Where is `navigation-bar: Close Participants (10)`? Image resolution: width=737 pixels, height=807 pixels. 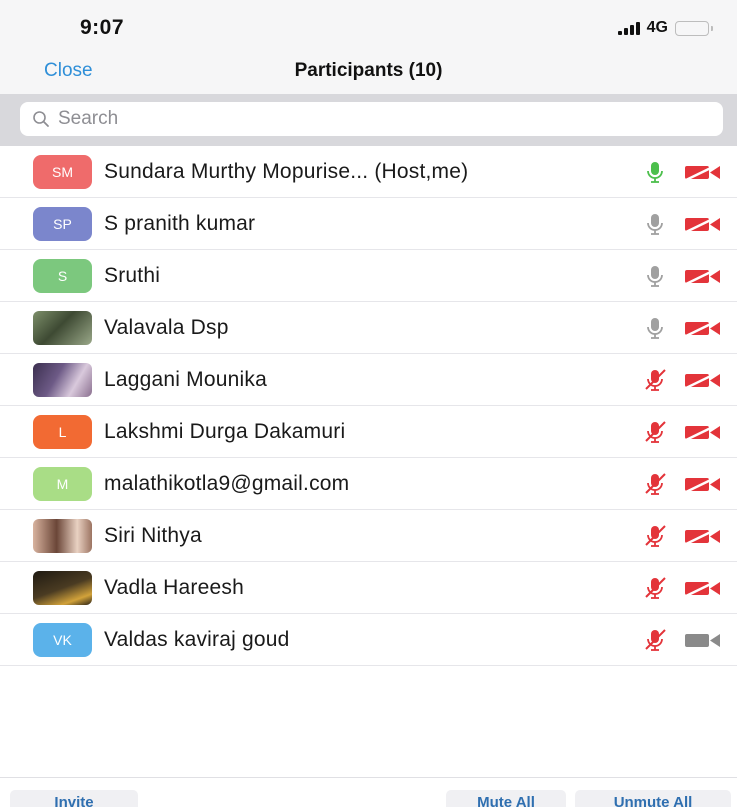
navigation-bar: Close Participants (10) is located at coordinates (368, 75).